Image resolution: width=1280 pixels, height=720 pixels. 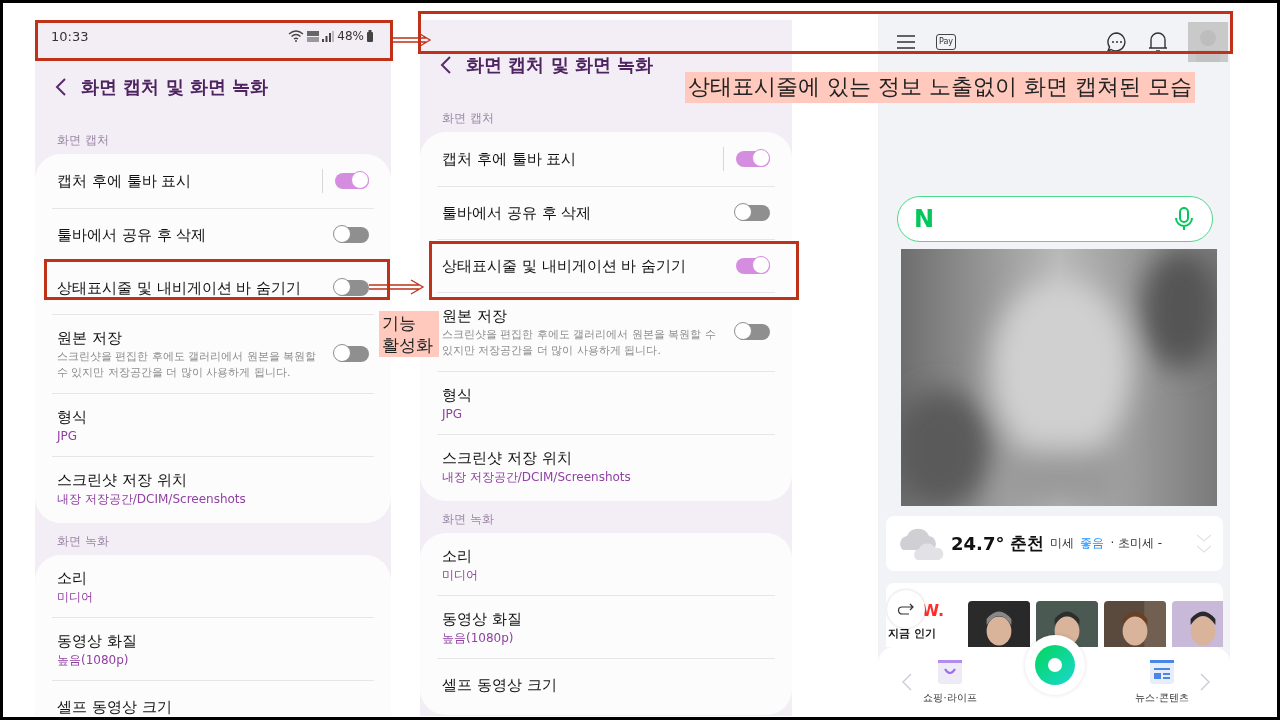 What do you see at coordinates (370, 36) in the screenshot?
I see `battery-icon` at bounding box center [370, 36].